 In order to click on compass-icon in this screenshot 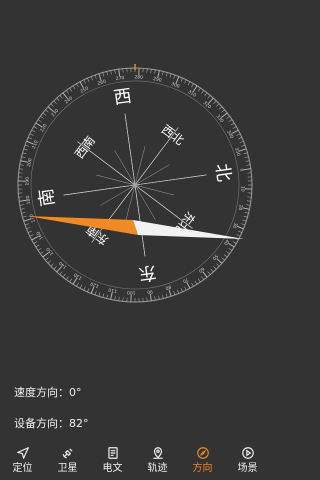, I will do `click(202, 453)`.